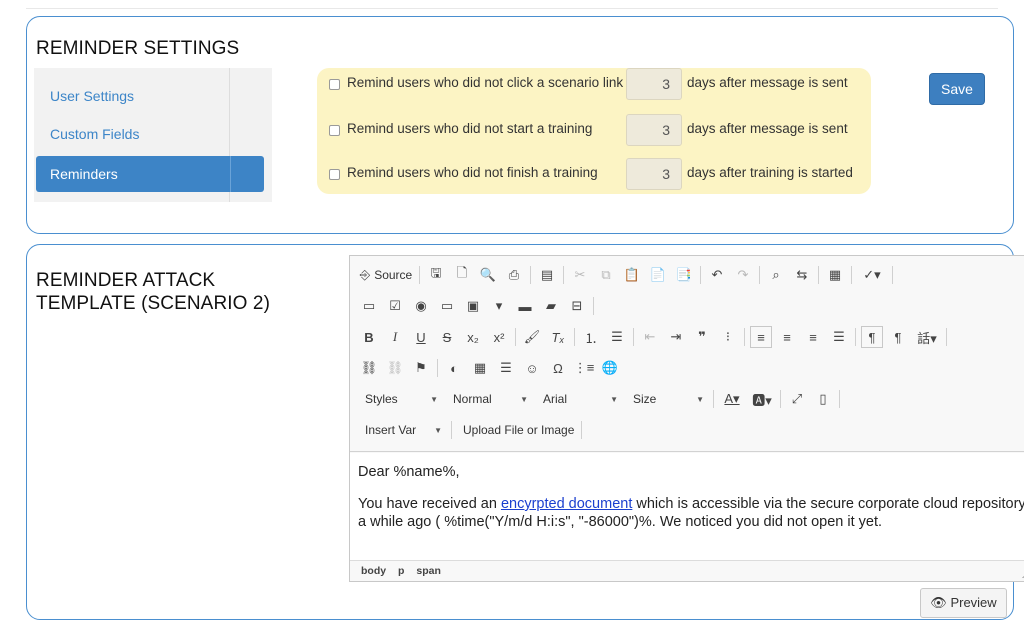 The height and width of the screenshot is (623, 1024). Describe the element at coordinates (499, 337) in the screenshot. I see `superscript-icon: x²` at that location.